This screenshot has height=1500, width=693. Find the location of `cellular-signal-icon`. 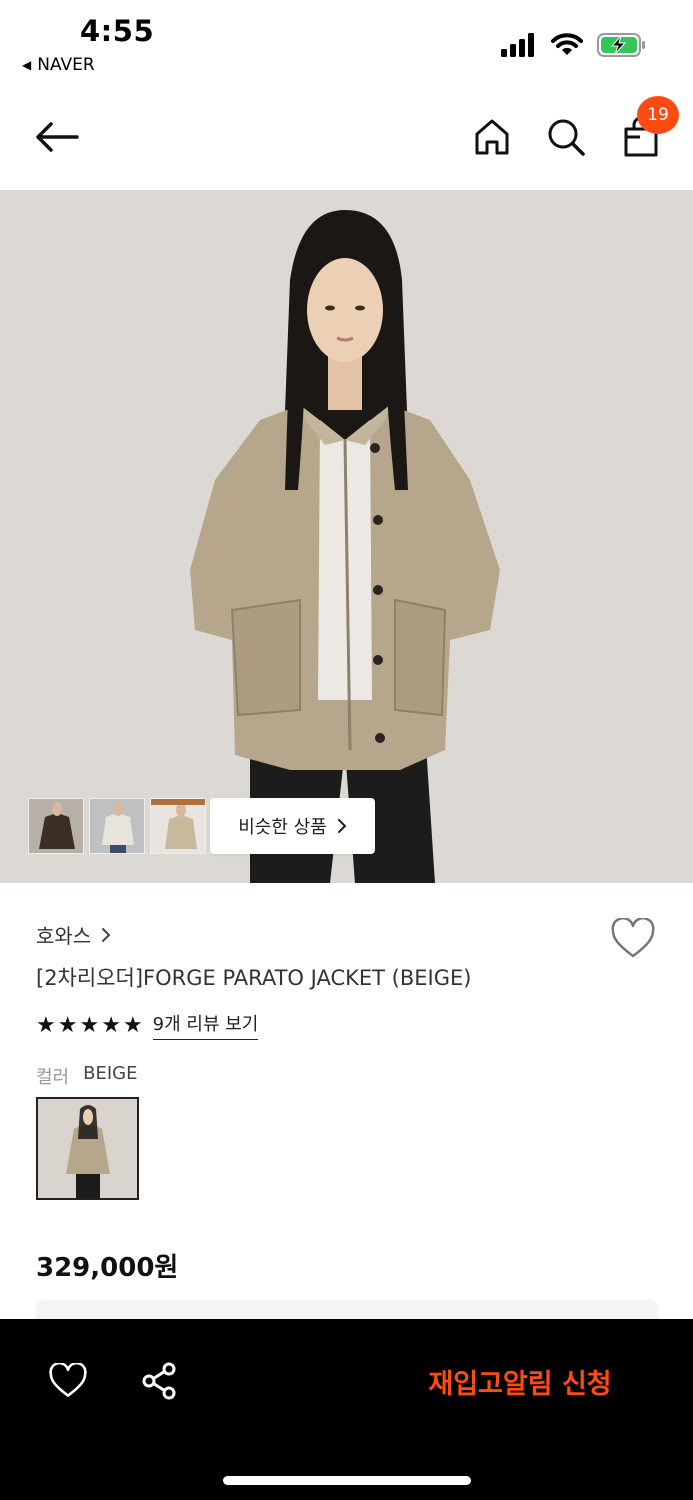

cellular-signal-icon is located at coordinates (517, 45).